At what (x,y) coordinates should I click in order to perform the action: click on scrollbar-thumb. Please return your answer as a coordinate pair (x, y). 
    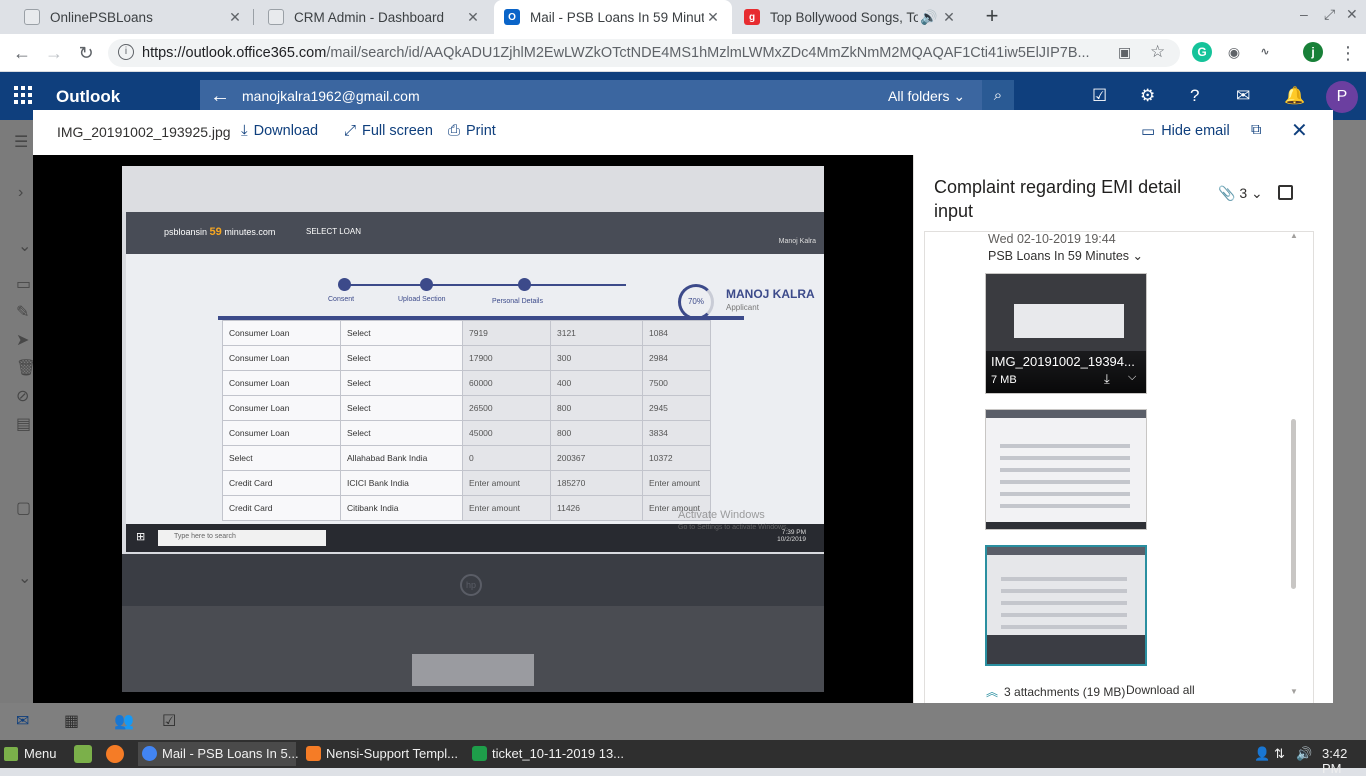
    Looking at the image, I should click on (1293, 504).